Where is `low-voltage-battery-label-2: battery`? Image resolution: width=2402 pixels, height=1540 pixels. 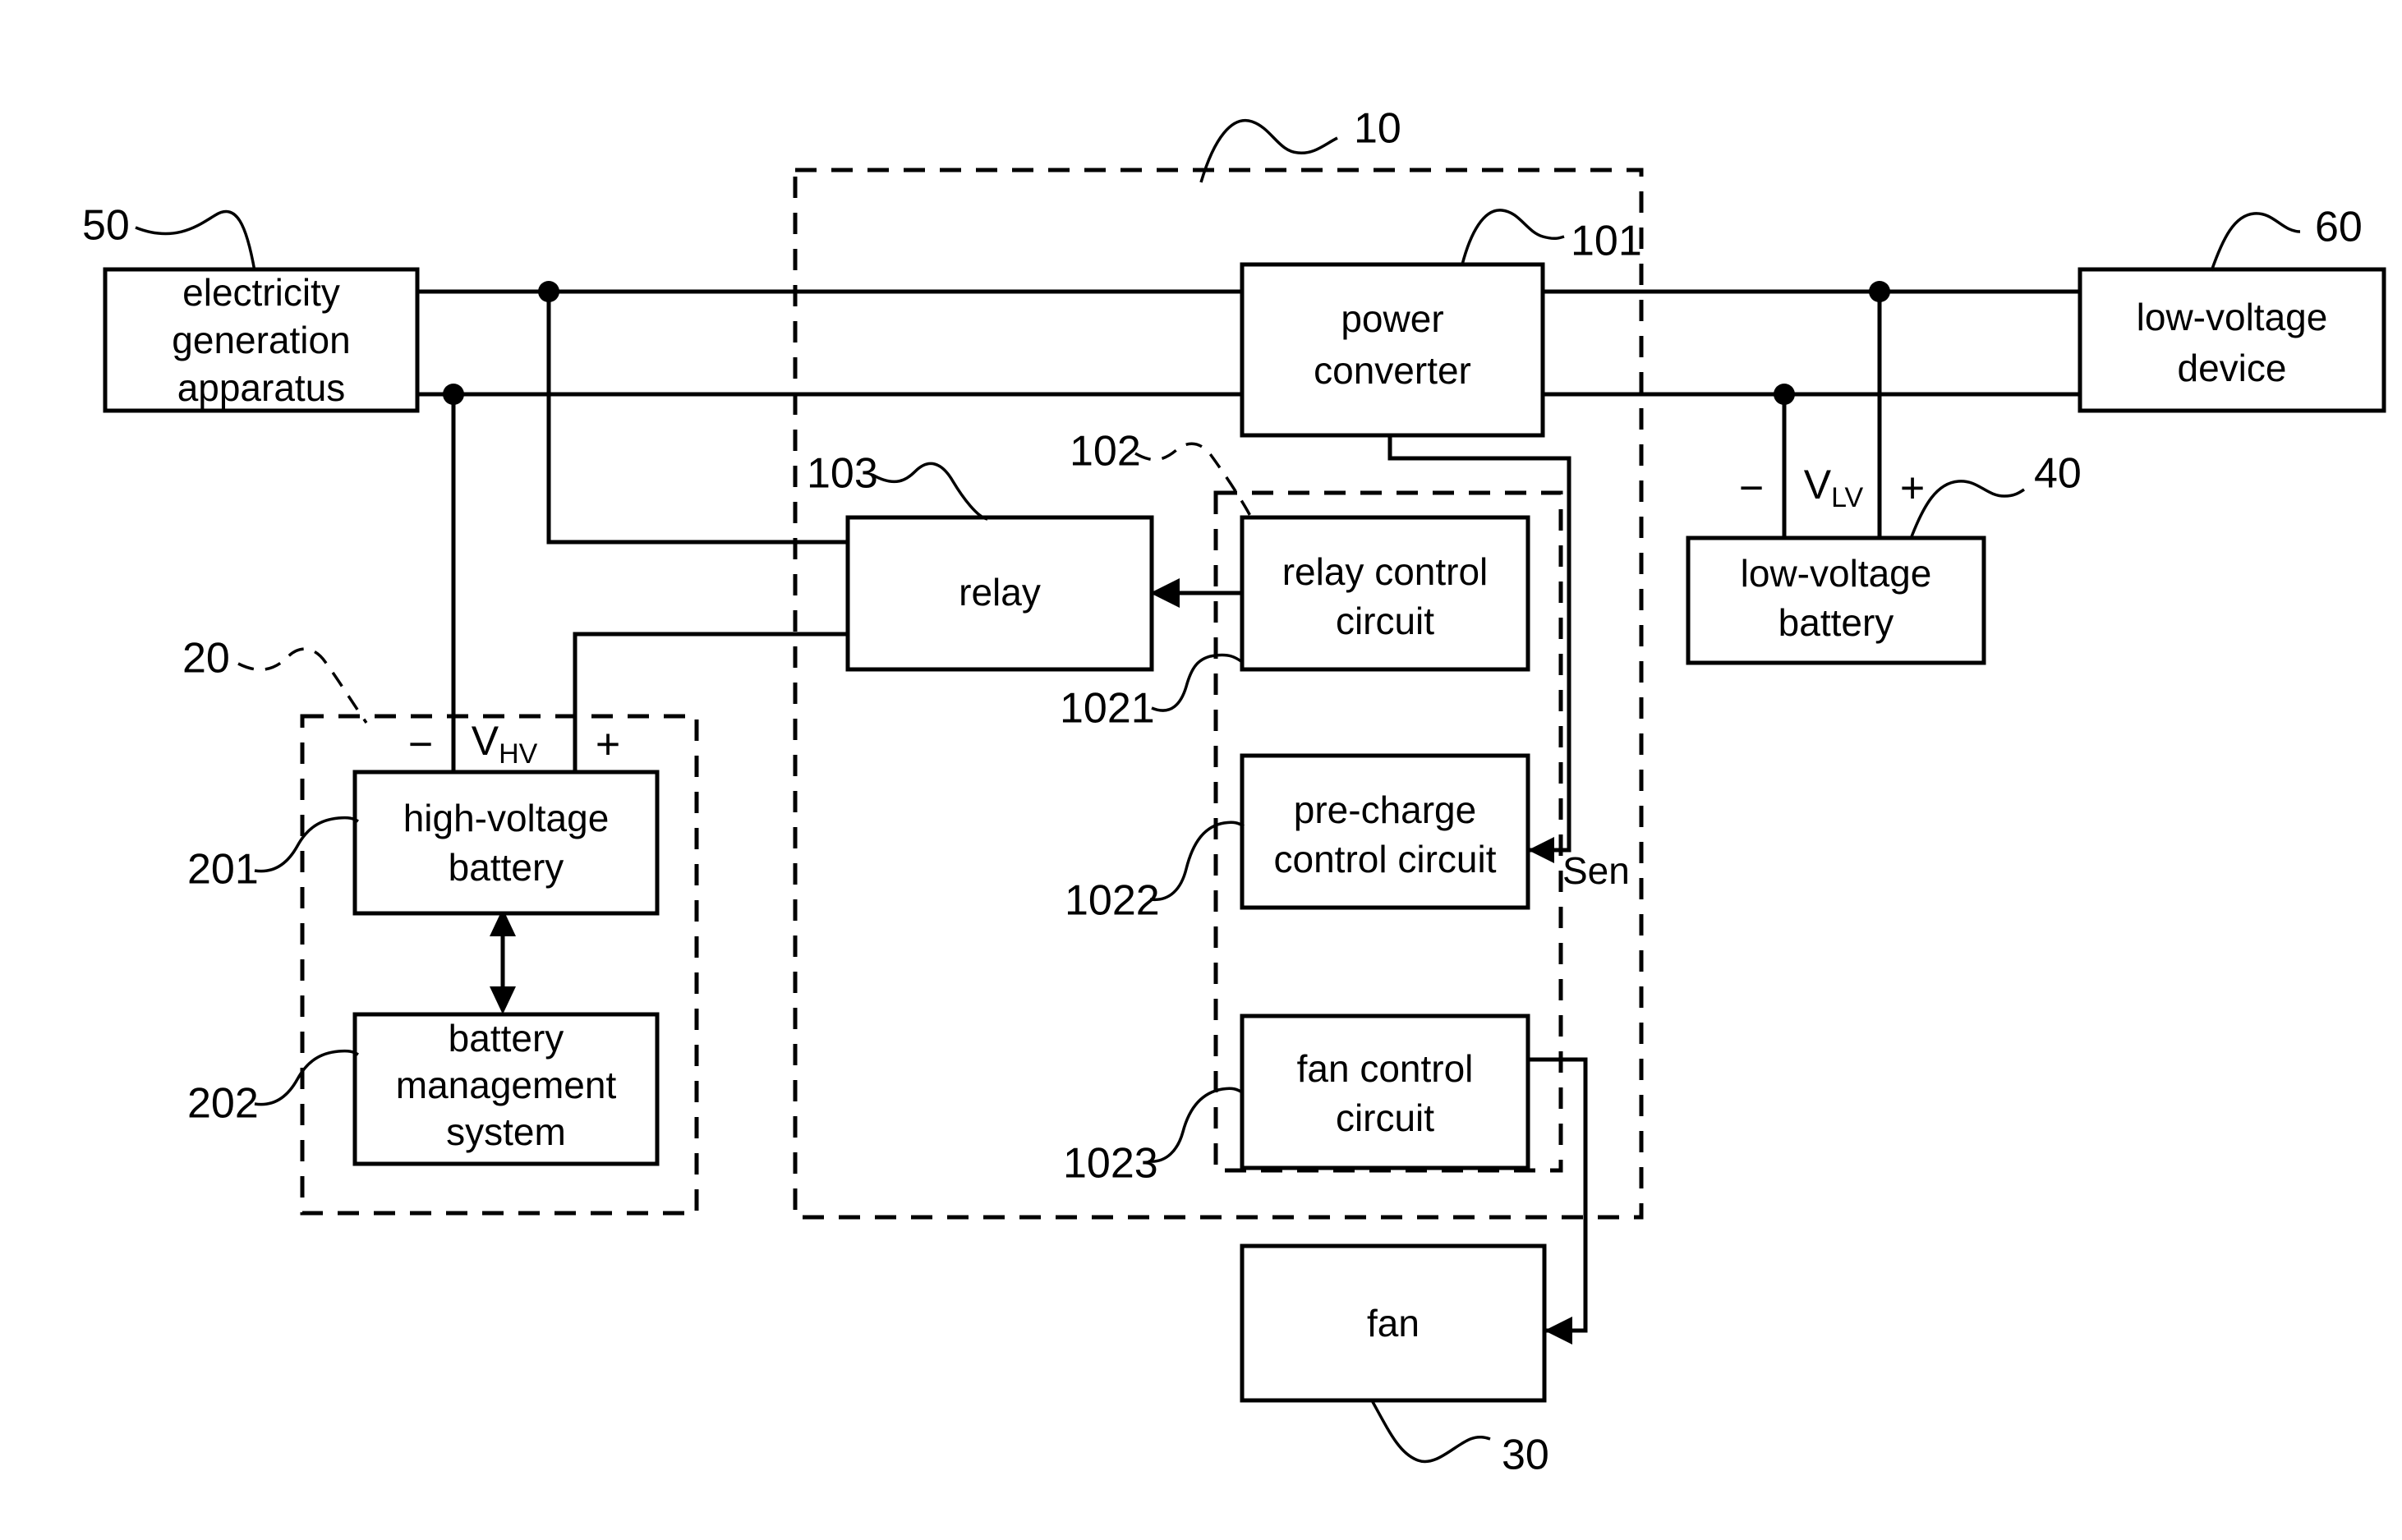 low-voltage-battery-label-2: battery is located at coordinates (1836, 622).